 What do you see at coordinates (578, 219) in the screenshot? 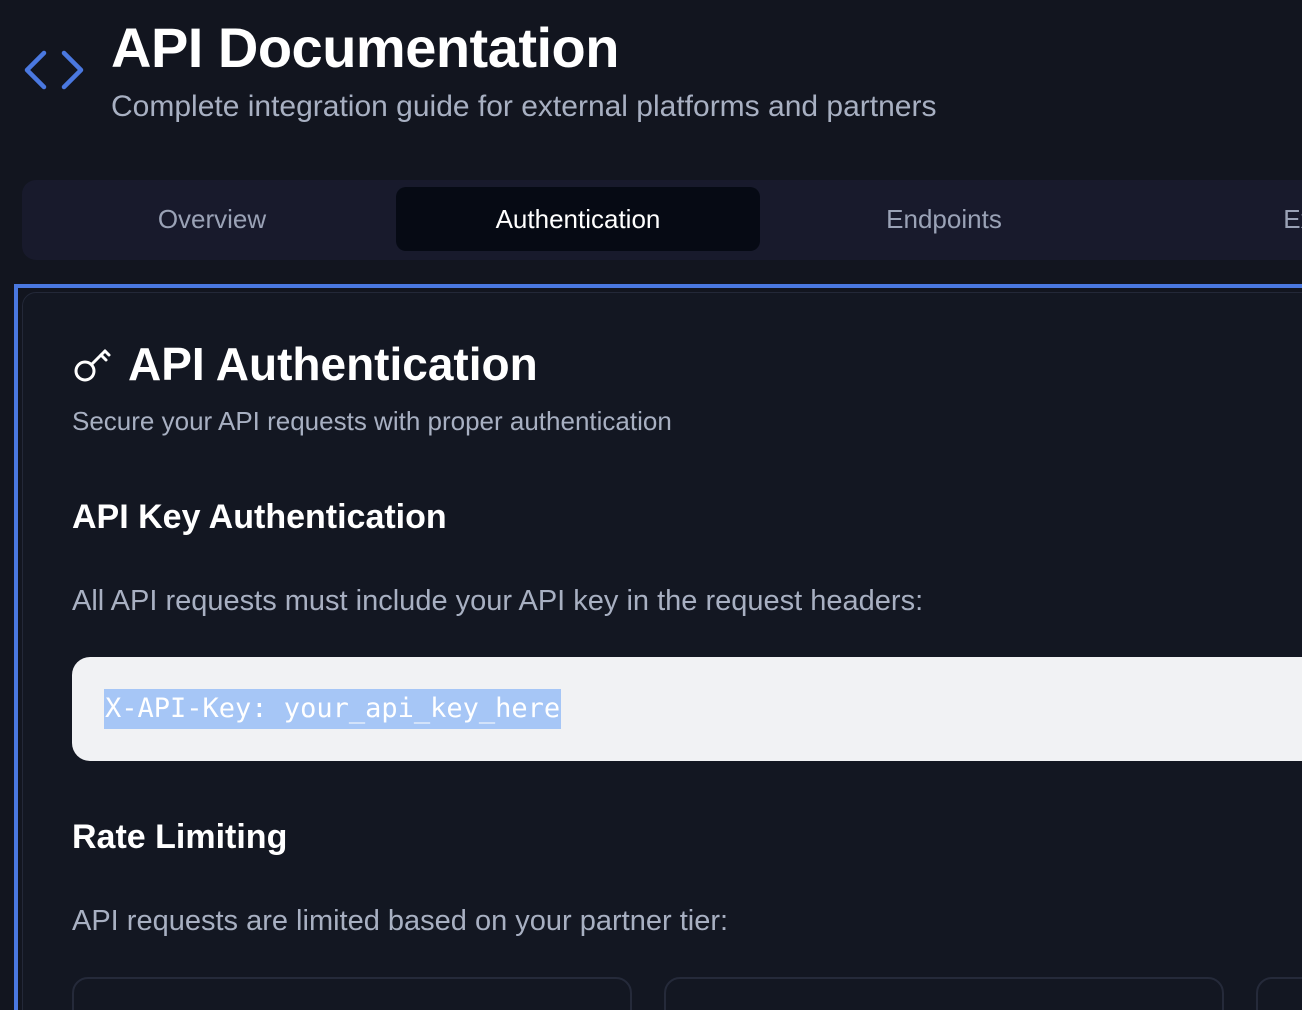
I see `tab-authentication: Authentication` at bounding box center [578, 219].